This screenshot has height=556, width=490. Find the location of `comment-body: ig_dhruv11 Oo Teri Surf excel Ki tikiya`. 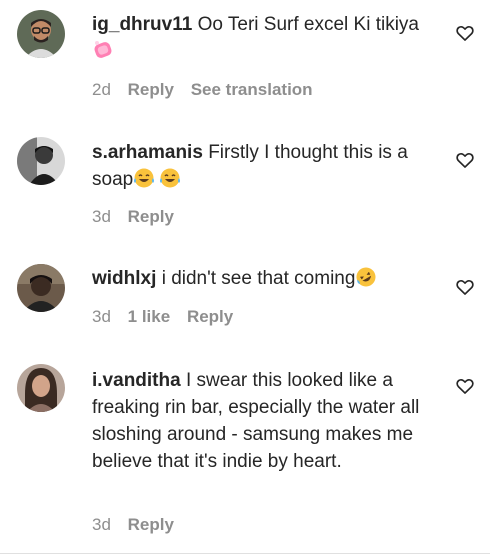

comment-body: ig_dhruv11 Oo Teri Surf excel Ki tikiya is located at coordinates (264, 38).